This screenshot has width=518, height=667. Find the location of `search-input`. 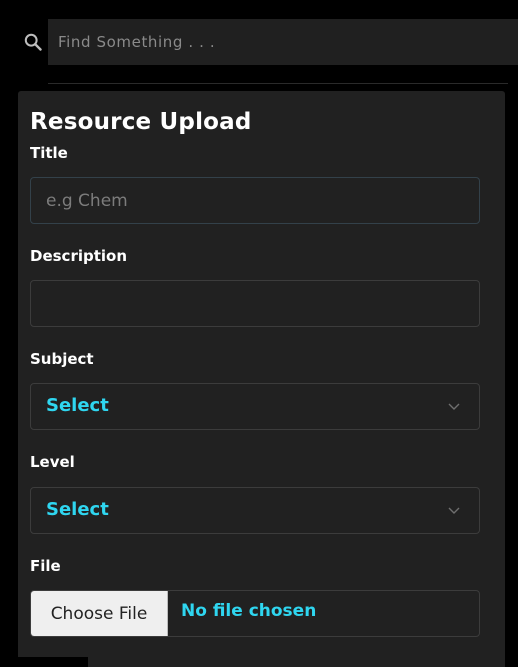

search-input is located at coordinates (283, 42).